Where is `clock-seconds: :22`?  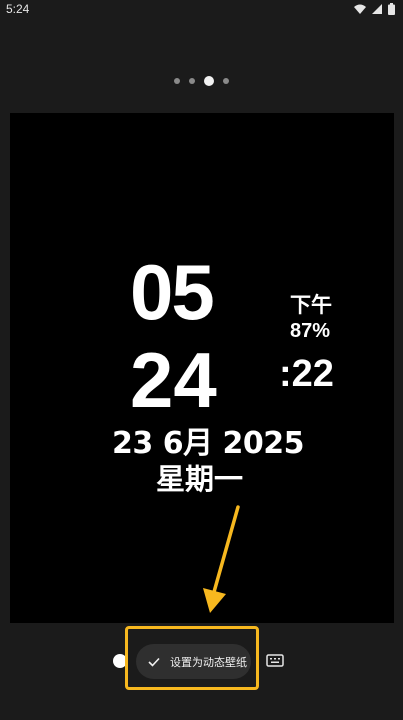 clock-seconds: :22 is located at coordinates (306, 374).